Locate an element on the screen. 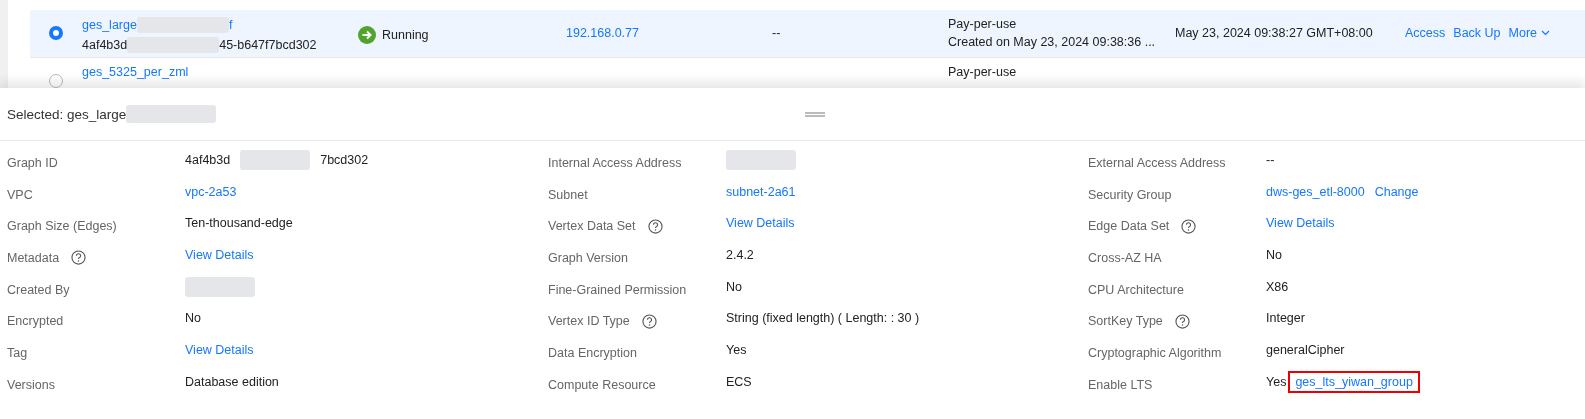 This screenshot has width=1585, height=419. field-label: Graph Size (Edges) is located at coordinates (62, 226).